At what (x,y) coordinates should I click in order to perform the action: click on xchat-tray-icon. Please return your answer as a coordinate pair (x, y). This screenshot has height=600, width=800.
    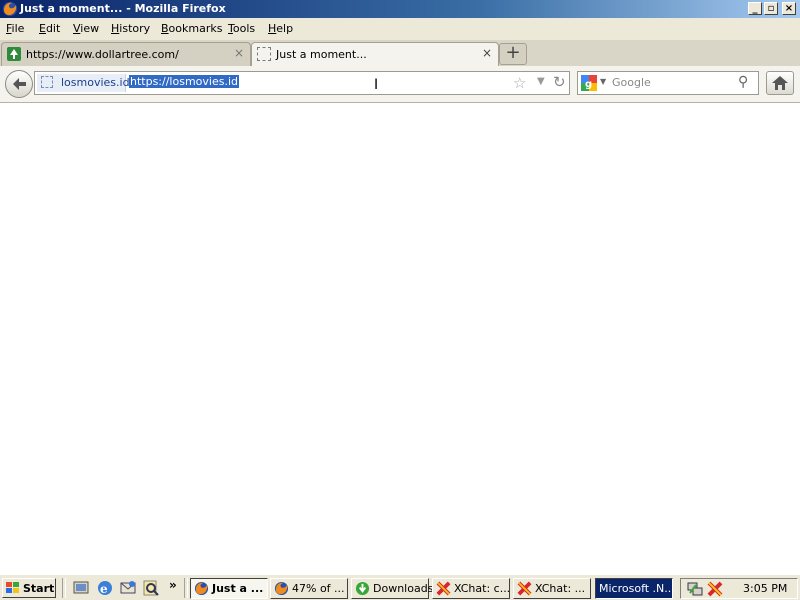
    Looking at the image, I should click on (715, 589).